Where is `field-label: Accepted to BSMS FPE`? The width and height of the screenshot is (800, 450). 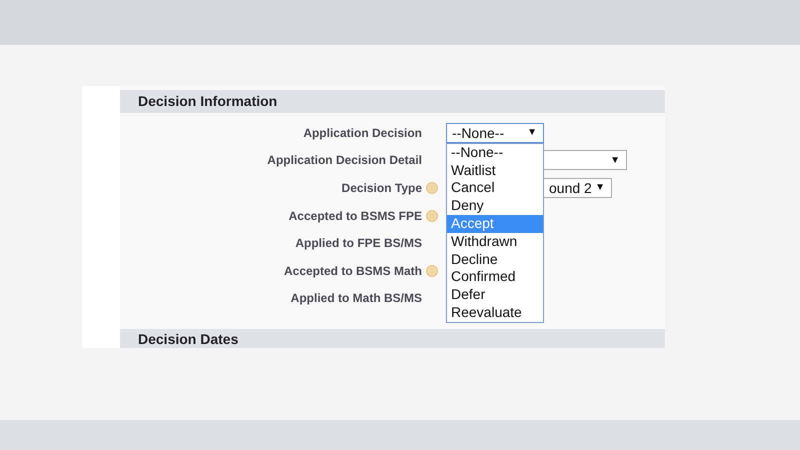 field-label: Accepted to BSMS FPE is located at coordinates (355, 215).